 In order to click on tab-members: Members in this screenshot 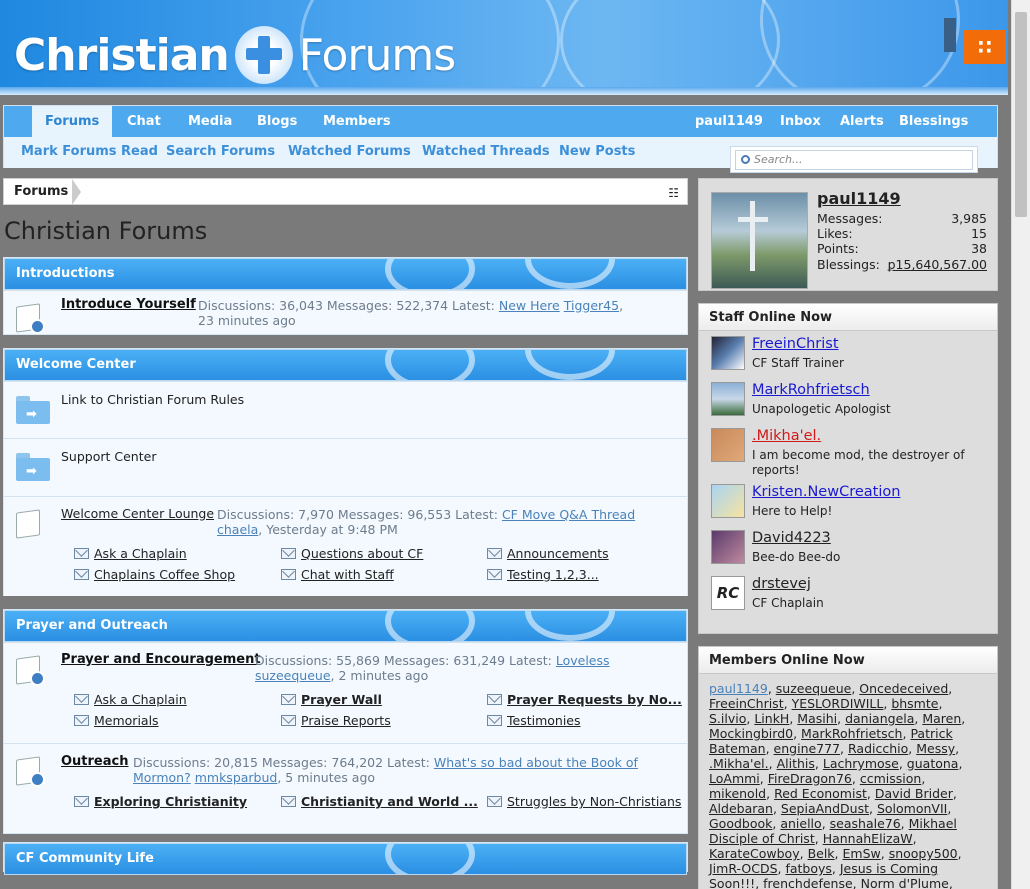, I will do `click(357, 121)`.